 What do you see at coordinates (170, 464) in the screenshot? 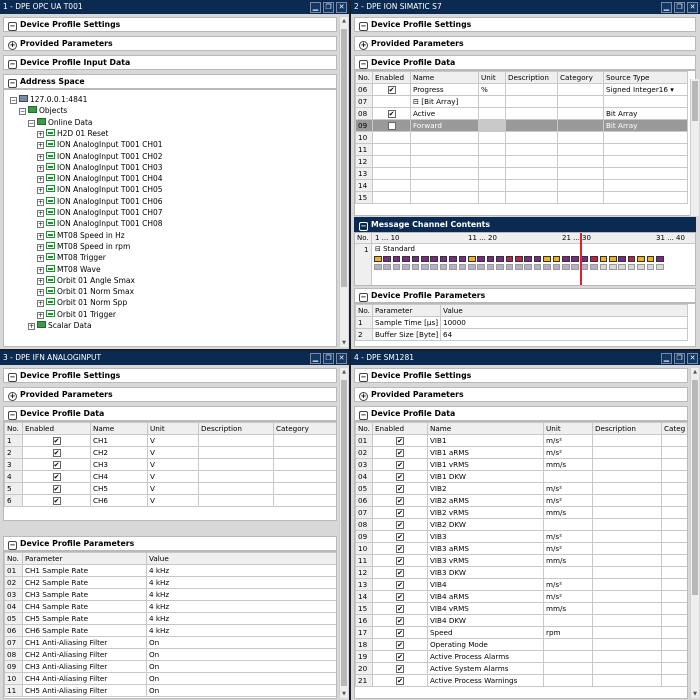
I see `table-row: 3 ✔ CH3 V` at bounding box center [170, 464].